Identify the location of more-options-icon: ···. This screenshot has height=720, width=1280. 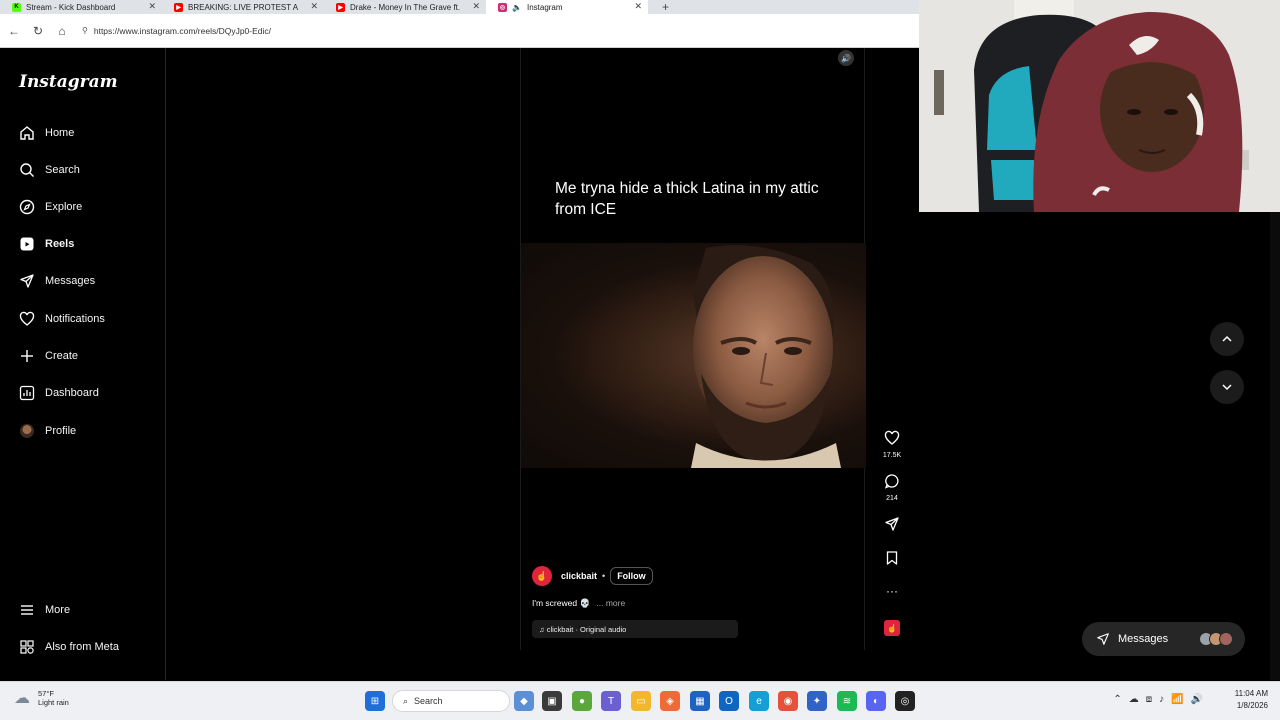
(892, 591).